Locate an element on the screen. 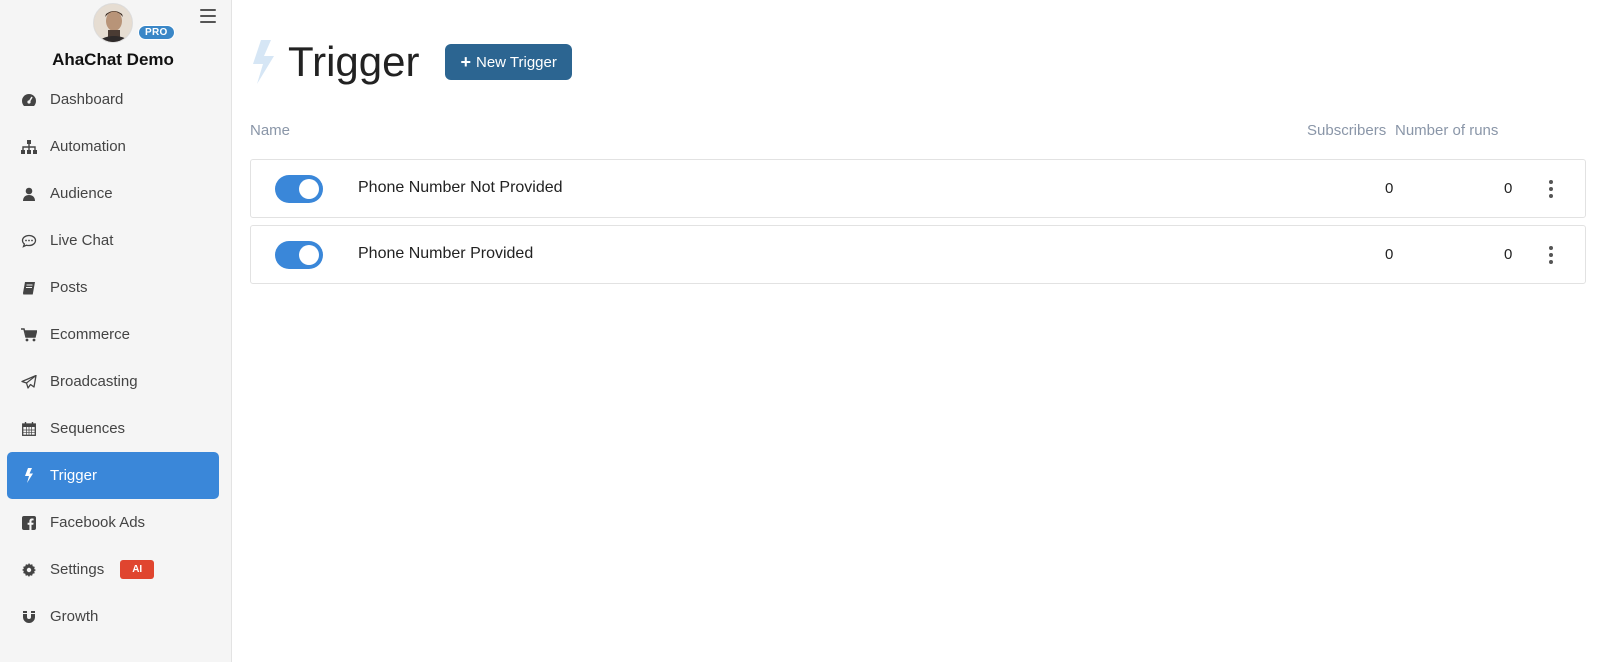  table-row: Phone Number Provided 0 0 is located at coordinates (918, 254).